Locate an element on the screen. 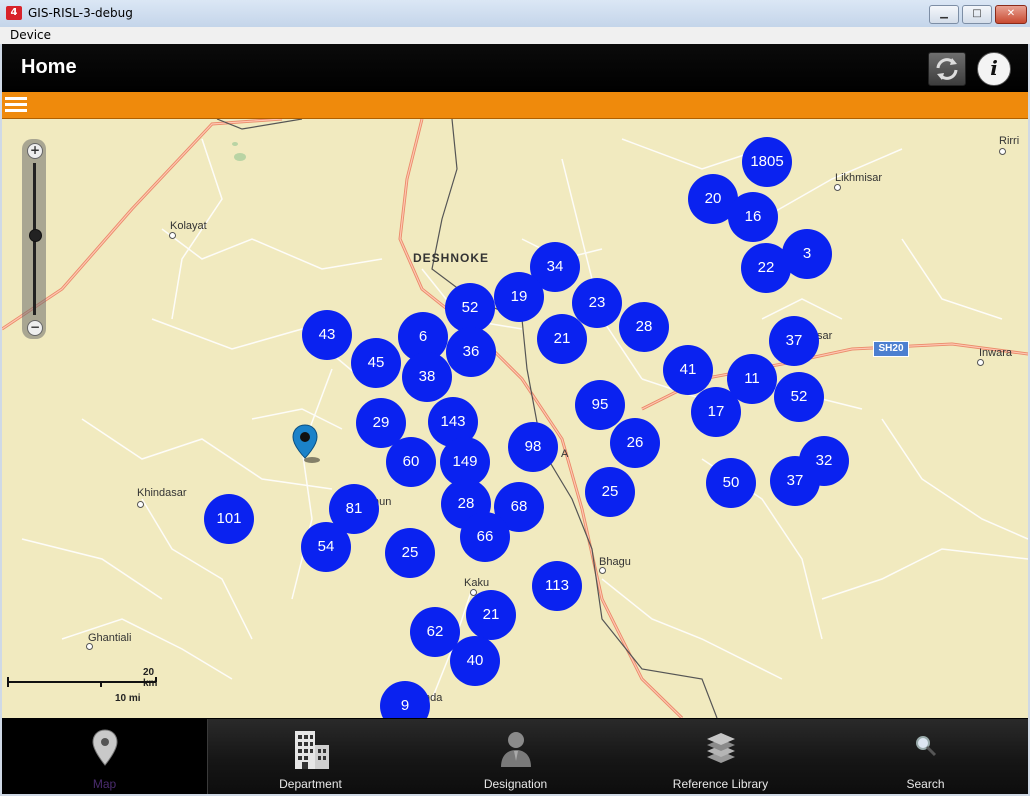 The image size is (1030, 796). tab-department: Department is located at coordinates (311, 756).